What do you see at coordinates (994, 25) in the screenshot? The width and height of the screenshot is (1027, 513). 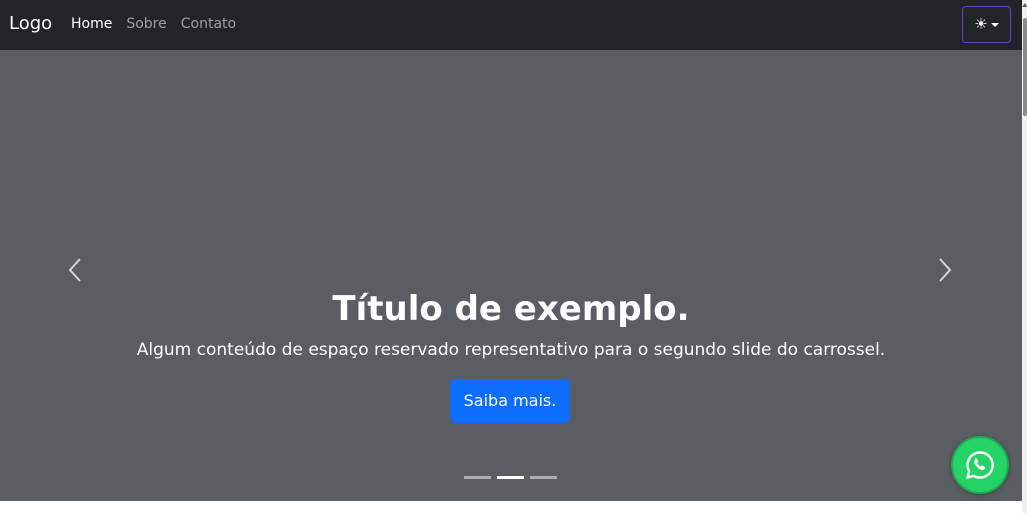 I see `caret-down-icon` at bounding box center [994, 25].